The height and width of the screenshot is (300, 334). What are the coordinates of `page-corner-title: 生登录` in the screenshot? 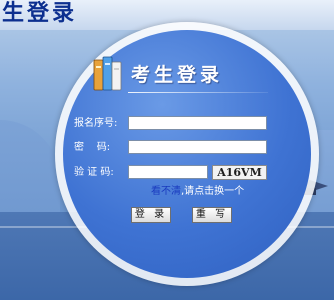 It's located at (40, 13).